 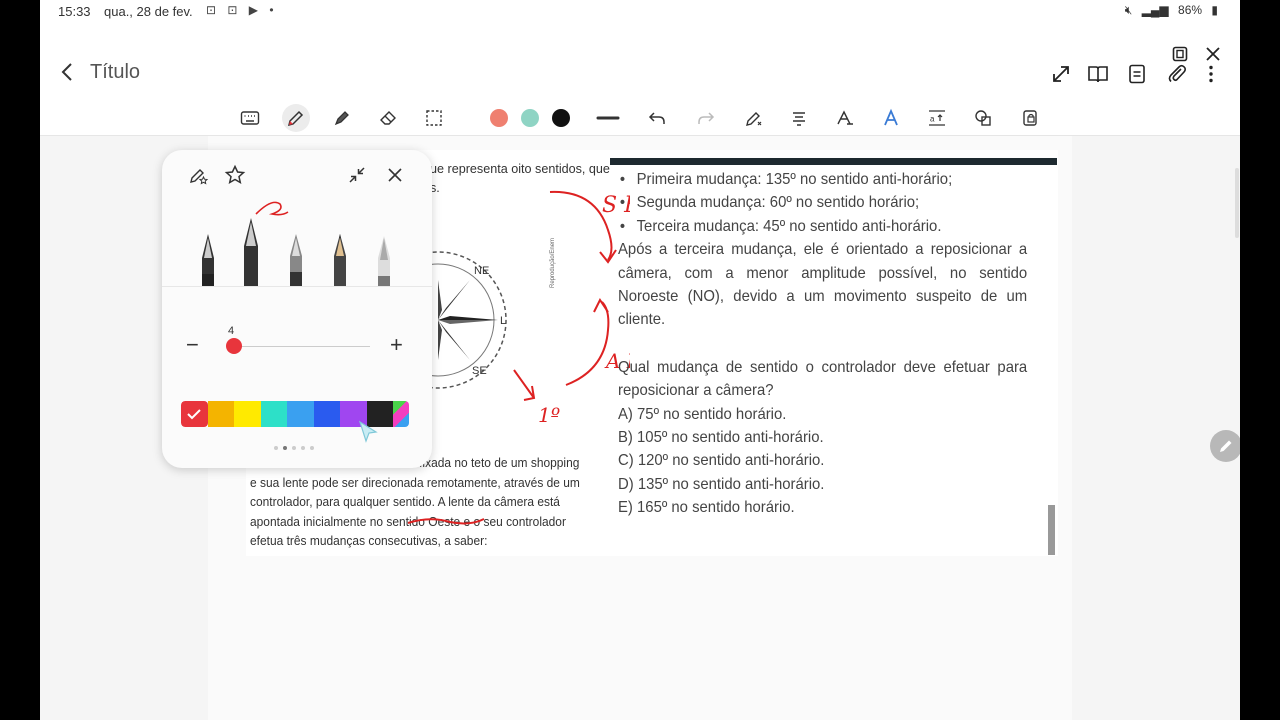 I want to click on document-scrollbar, so click(x=1051, y=530).